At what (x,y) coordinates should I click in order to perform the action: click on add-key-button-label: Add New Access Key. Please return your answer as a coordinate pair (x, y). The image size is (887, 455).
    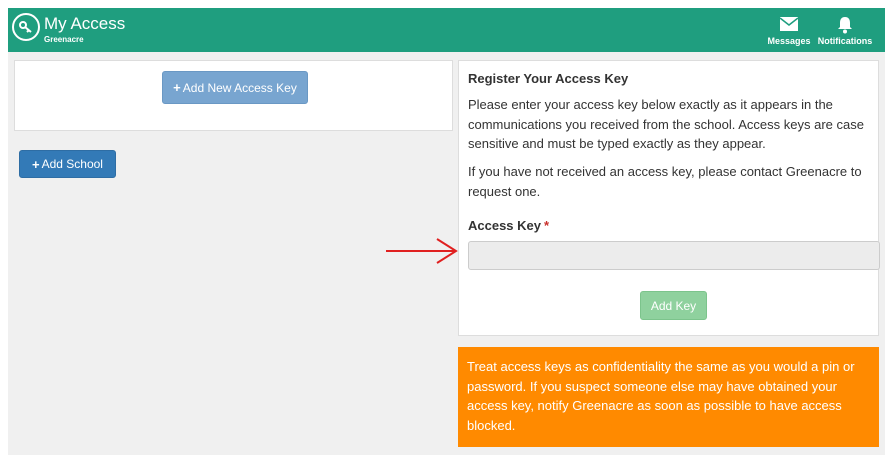
    Looking at the image, I should click on (239, 87).